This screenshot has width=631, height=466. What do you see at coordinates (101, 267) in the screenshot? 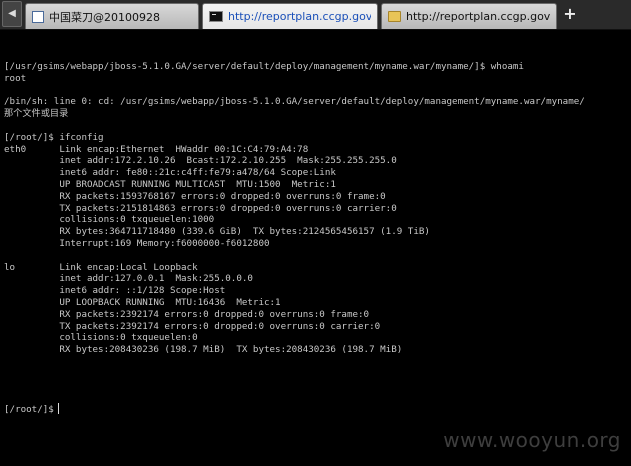
I see `terminal-line: lo Link encap:Local Loopback` at bounding box center [101, 267].